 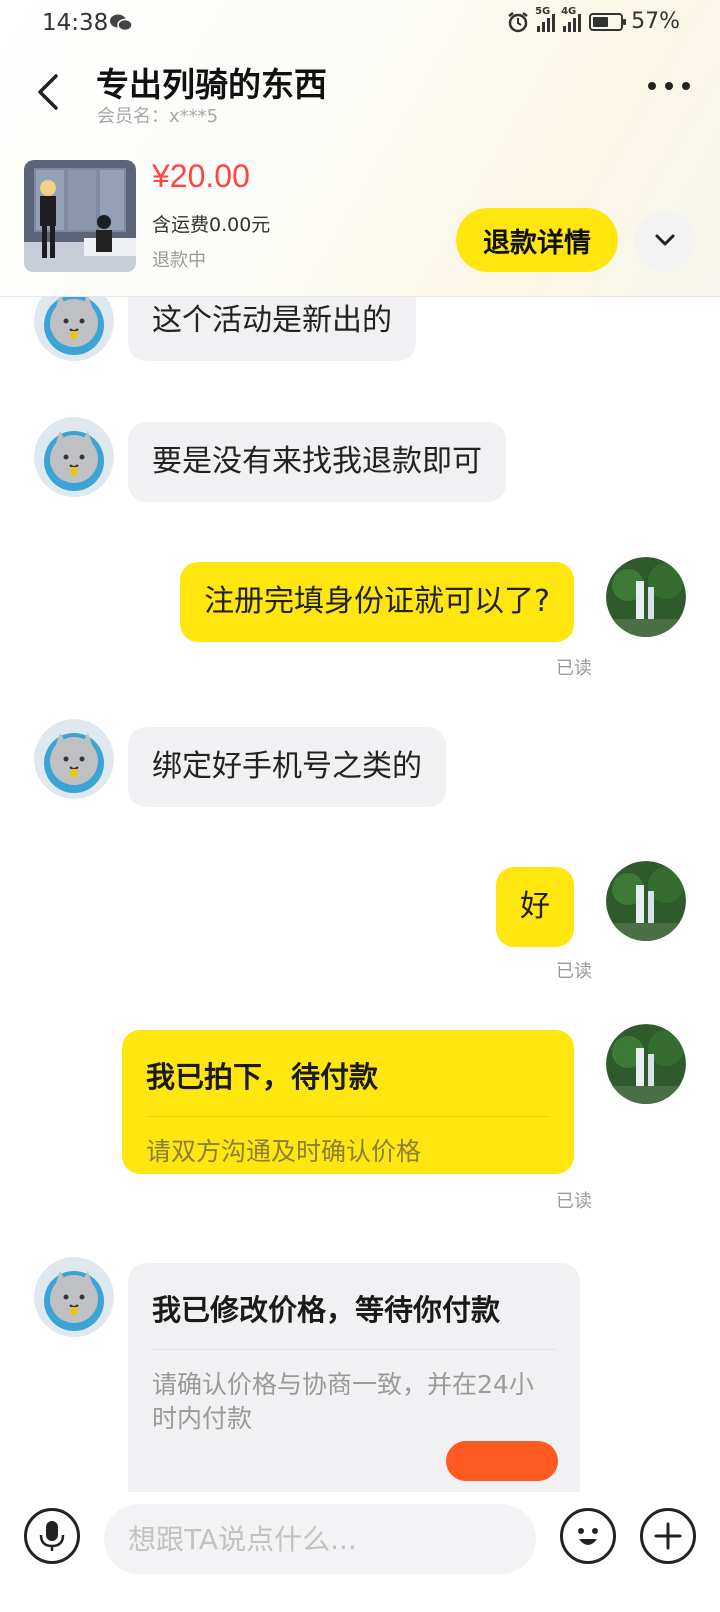 What do you see at coordinates (121, 23) in the screenshot?
I see `wechat-icon` at bounding box center [121, 23].